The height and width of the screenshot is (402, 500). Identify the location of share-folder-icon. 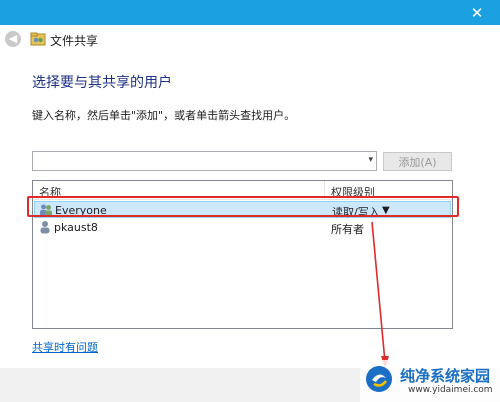
(38, 39).